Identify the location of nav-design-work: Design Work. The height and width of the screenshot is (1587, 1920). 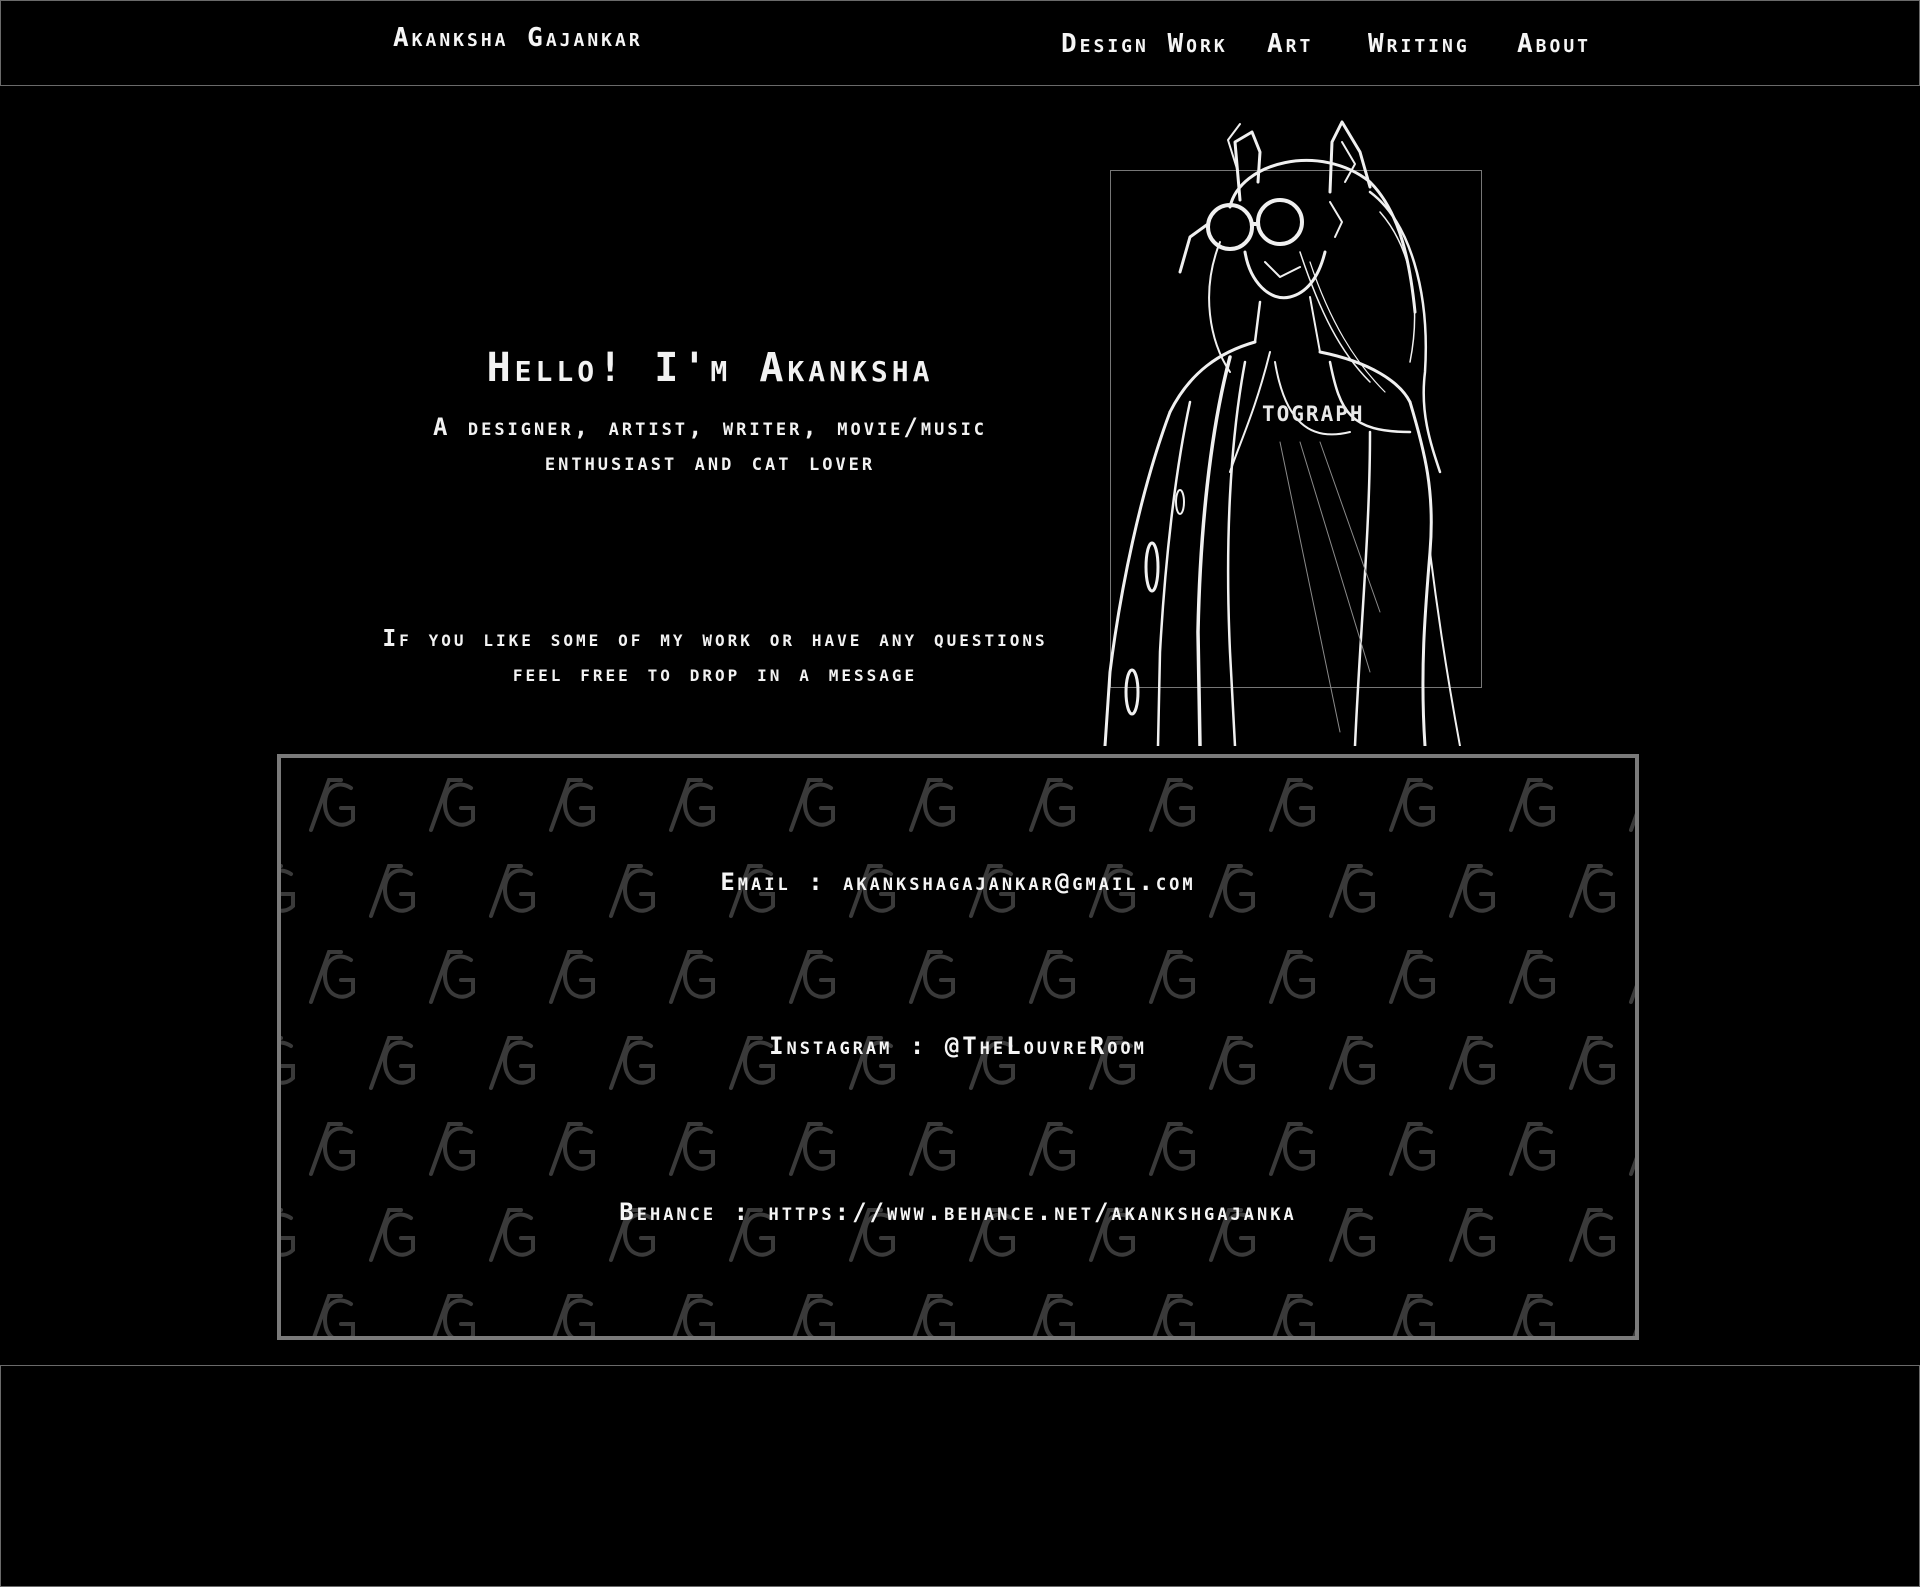
(1144, 44).